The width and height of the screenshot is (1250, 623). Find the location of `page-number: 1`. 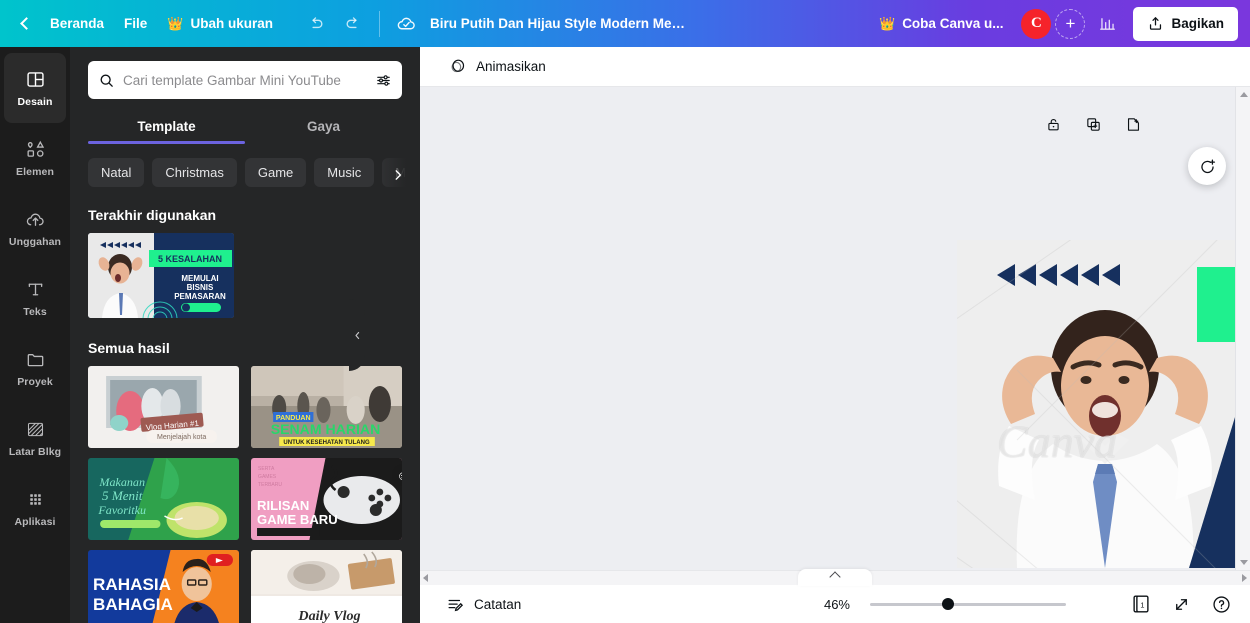

page-number: 1 is located at coordinates (1142, 605).